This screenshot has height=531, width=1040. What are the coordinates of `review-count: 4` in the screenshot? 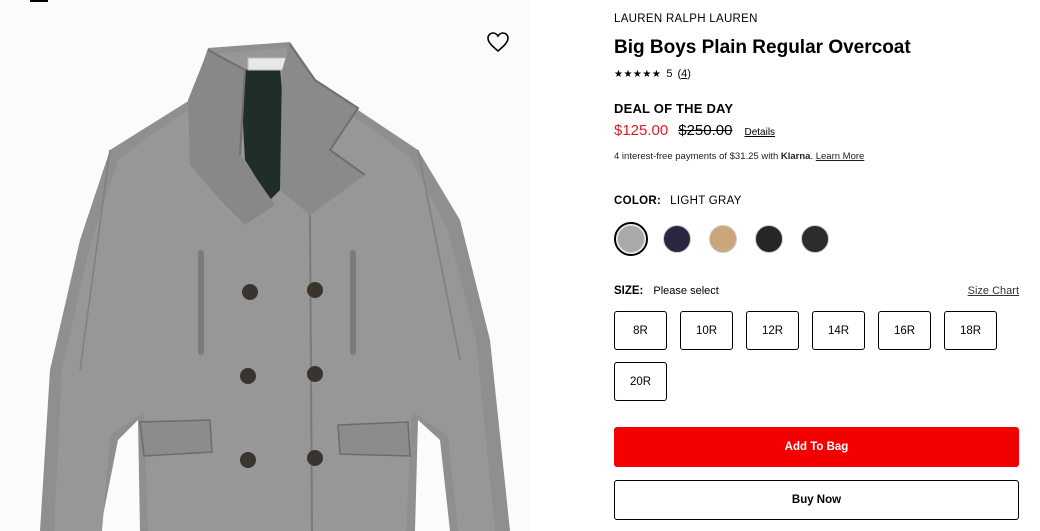 It's located at (684, 74).